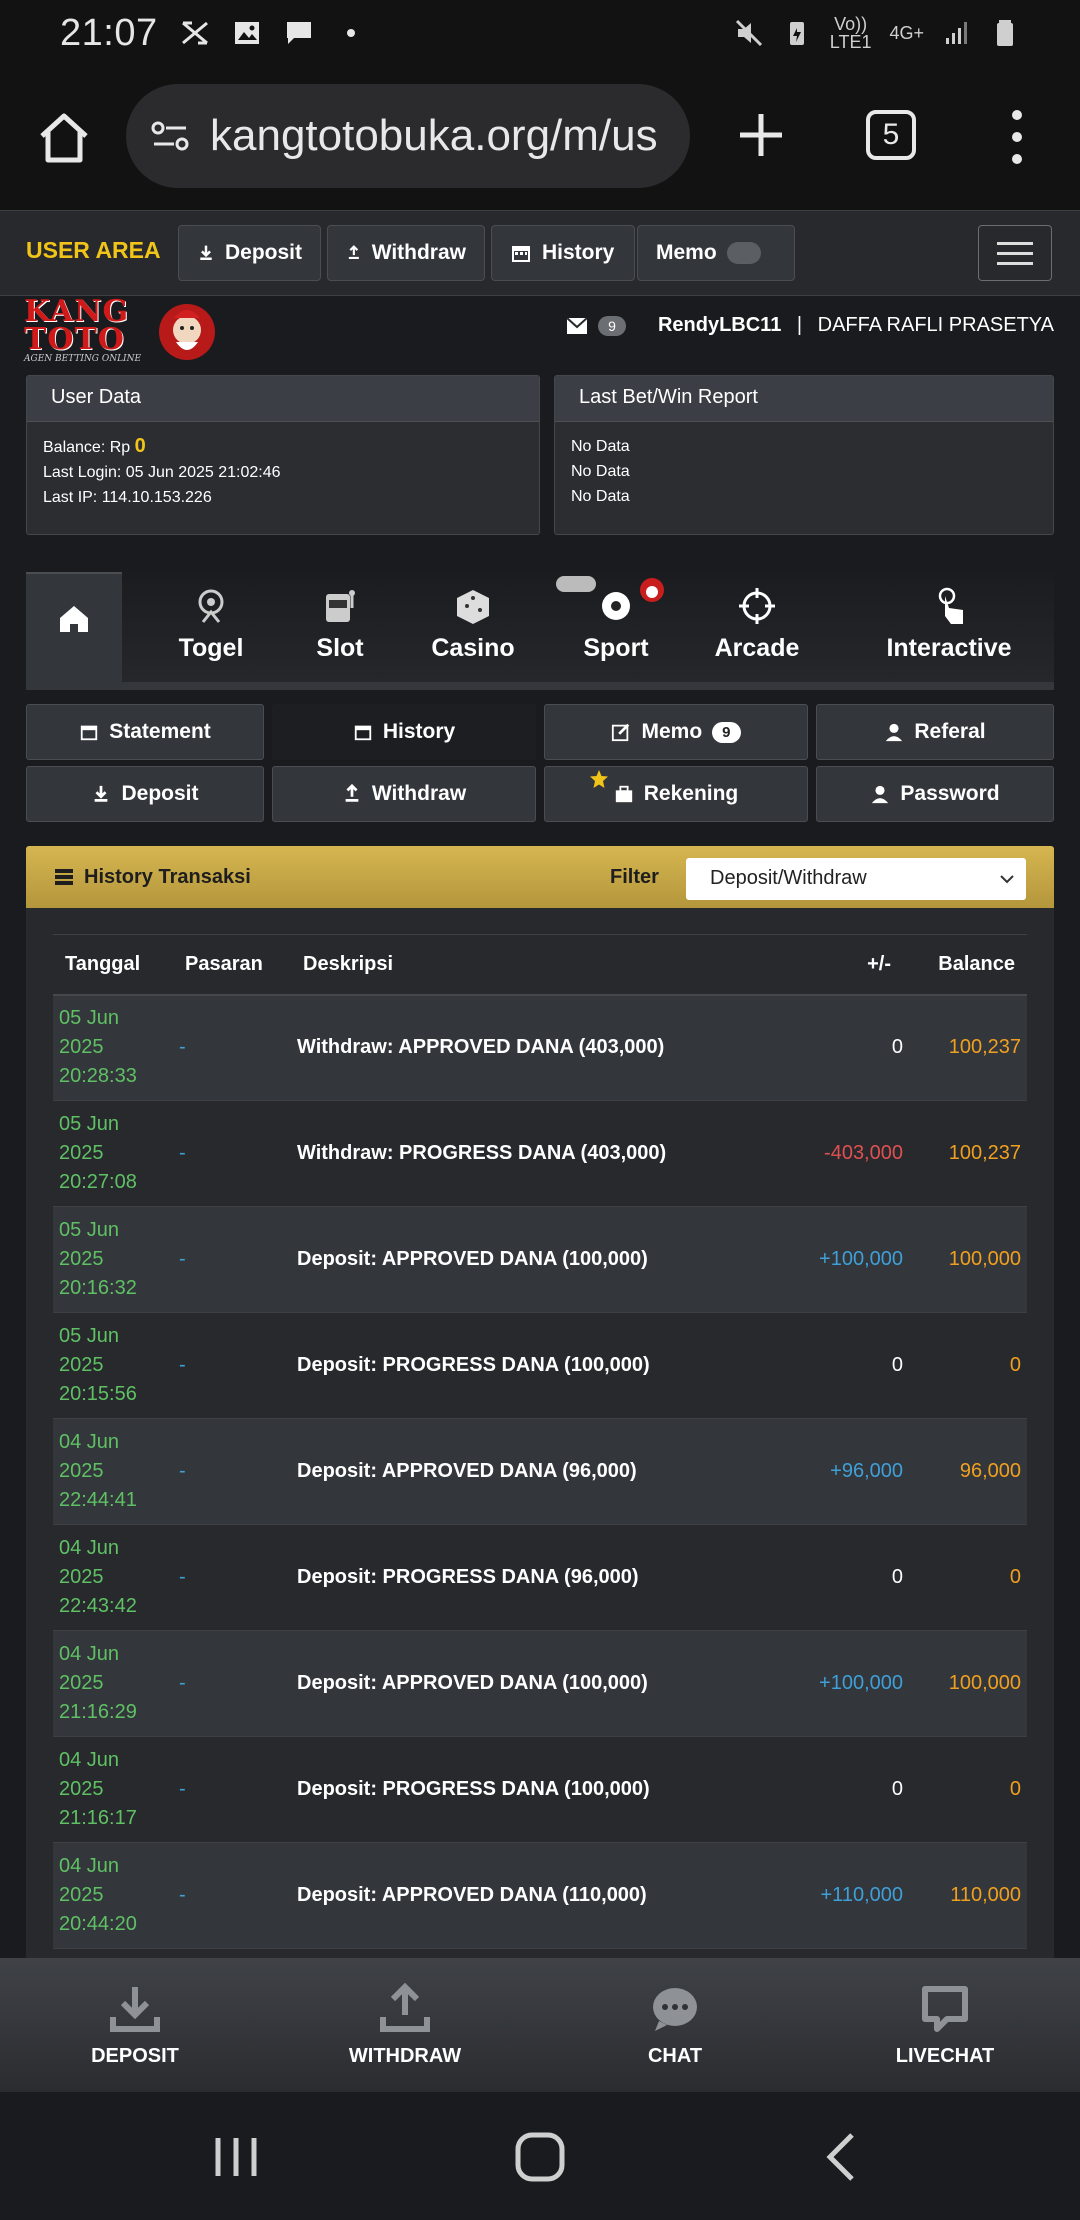  What do you see at coordinates (600, 496) in the screenshot?
I see `report-line: No Data` at bounding box center [600, 496].